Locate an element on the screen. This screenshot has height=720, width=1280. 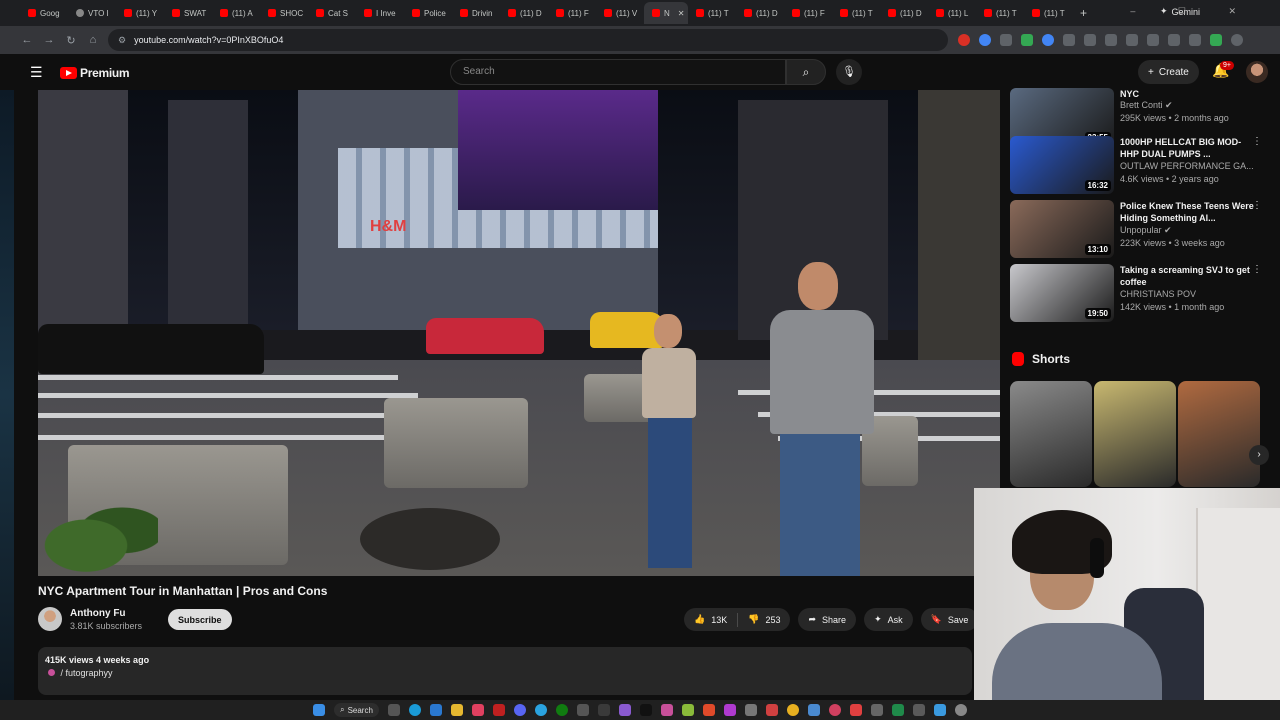
video-thumbnail: 16:32 is located at coordinates (1062, 165).